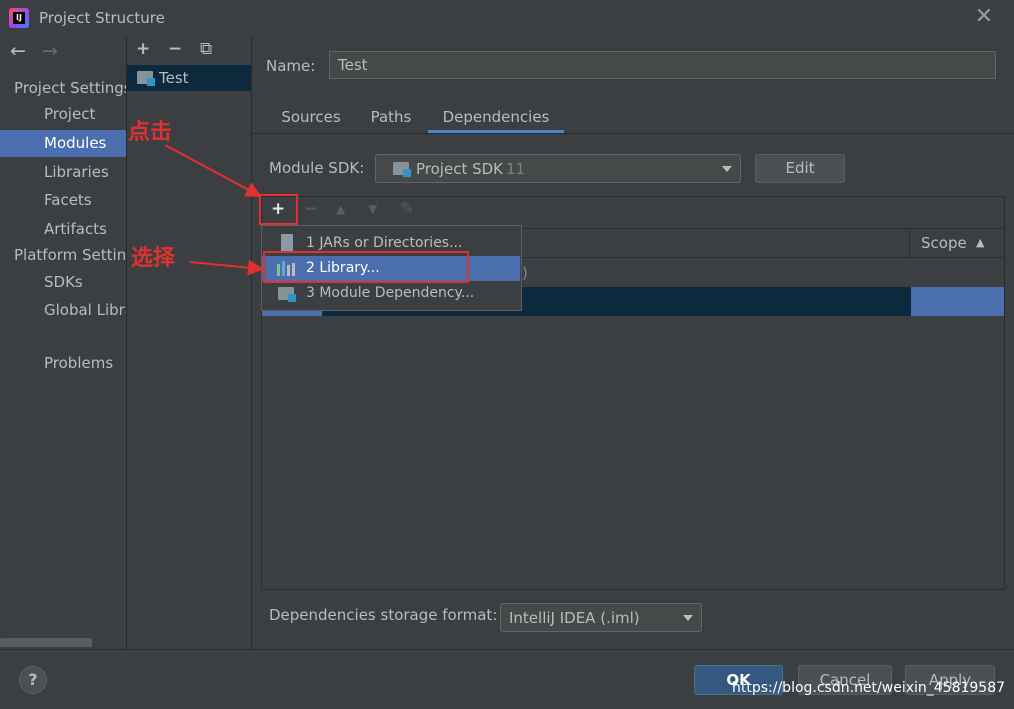 This screenshot has height=709, width=1014. Describe the element at coordinates (33, 680) in the screenshot. I see `help-button: ?` at that location.